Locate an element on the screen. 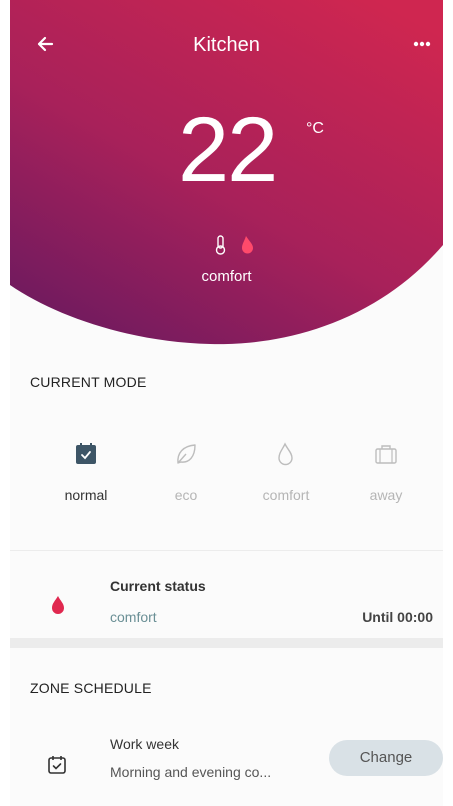 The width and height of the screenshot is (453, 806). calendar-icon is located at coordinates (86, 453).